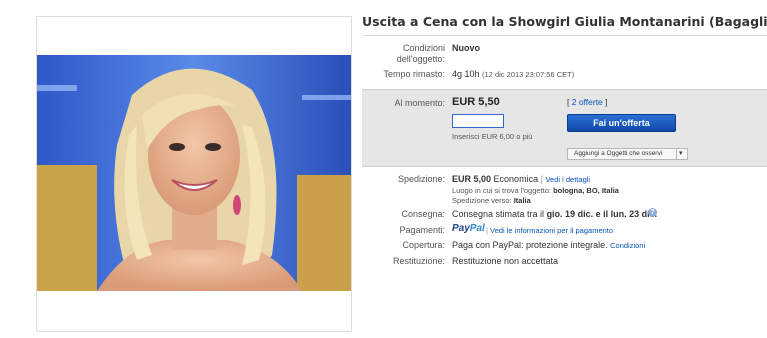 The width and height of the screenshot is (767, 338). What do you see at coordinates (586, 190) in the screenshot?
I see `item-location-value: bologna, BO, Italia` at bounding box center [586, 190].